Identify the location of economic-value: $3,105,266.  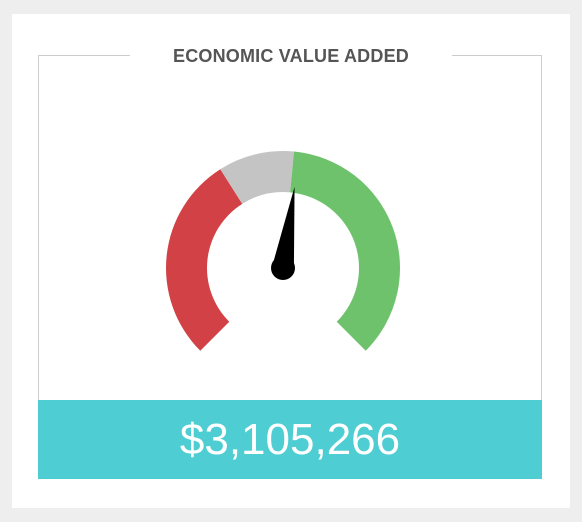
(290, 439).